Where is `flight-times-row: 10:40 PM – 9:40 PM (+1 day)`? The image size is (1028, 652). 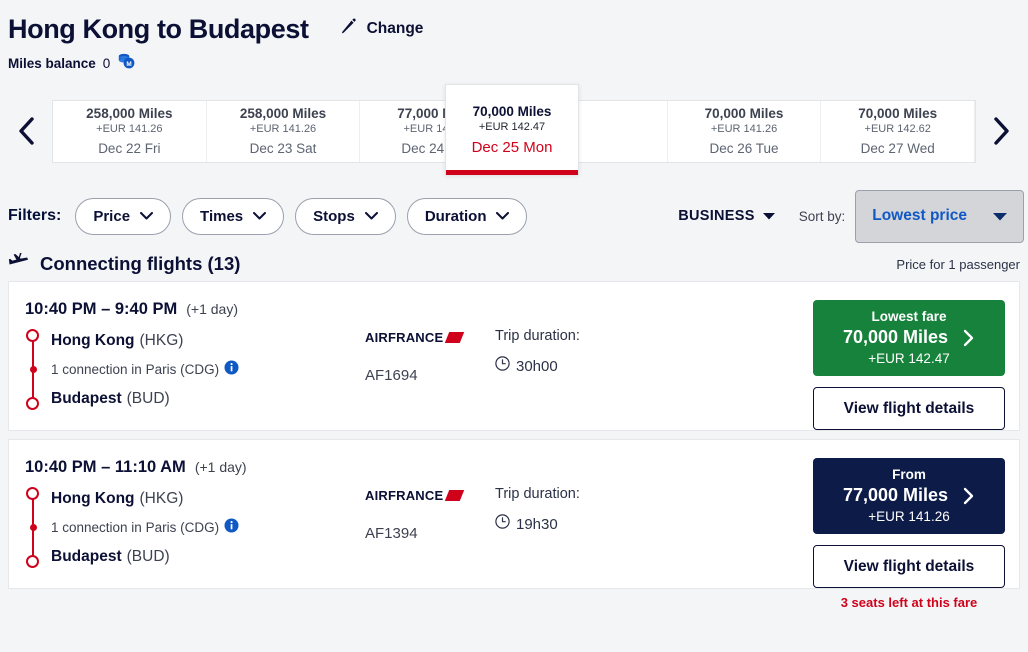 flight-times-row: 10:40 PM – 9:40 PM (+1 day) is located at coordinates (195, 309).